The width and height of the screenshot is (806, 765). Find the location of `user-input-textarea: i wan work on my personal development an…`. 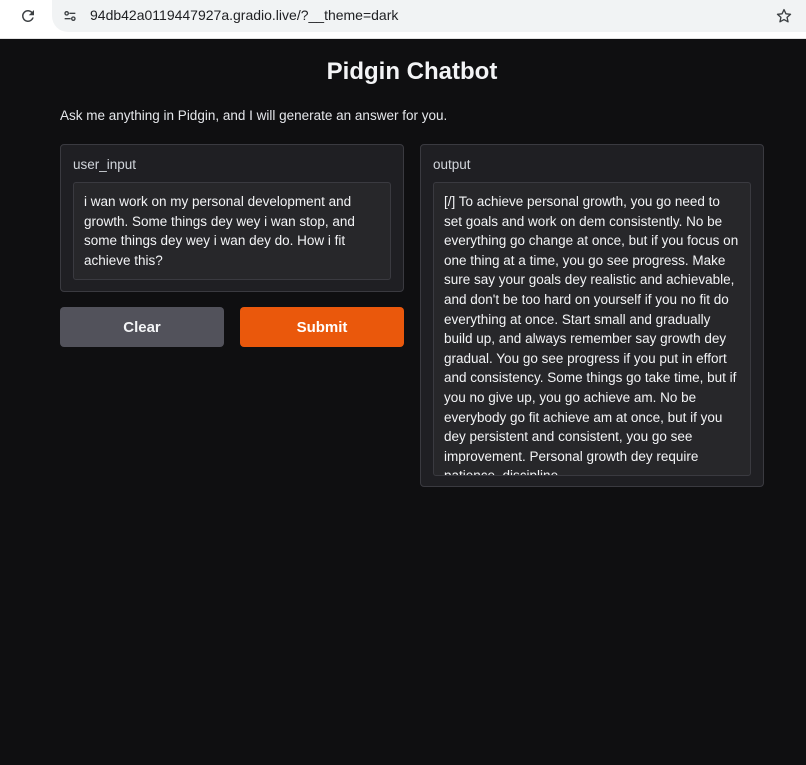

user-input-textarea: i wan work on my personal development an… is located at coordinates (232, 231).